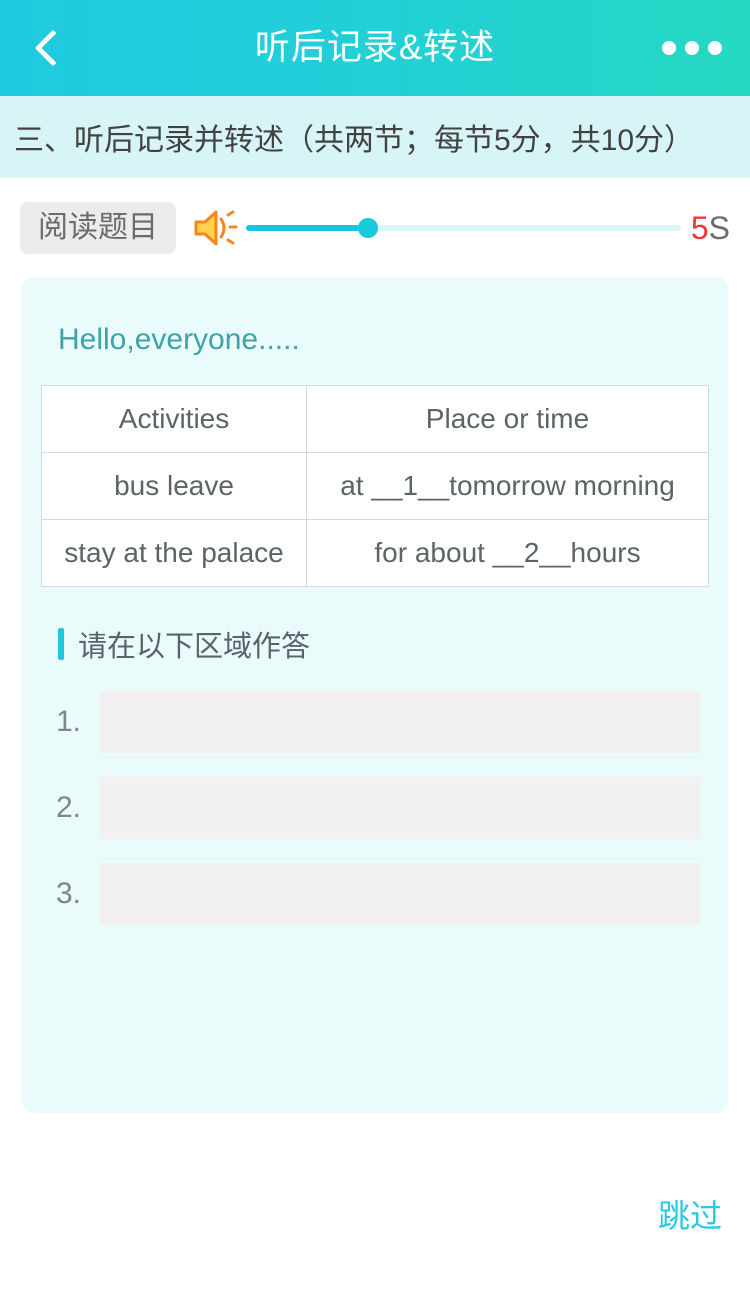 Image resolution: width=750 pixels, height=1300 pixels. Describe the element at coordinates (463, 228) in the screenshot. I see `audio-progress-slider` at that location.